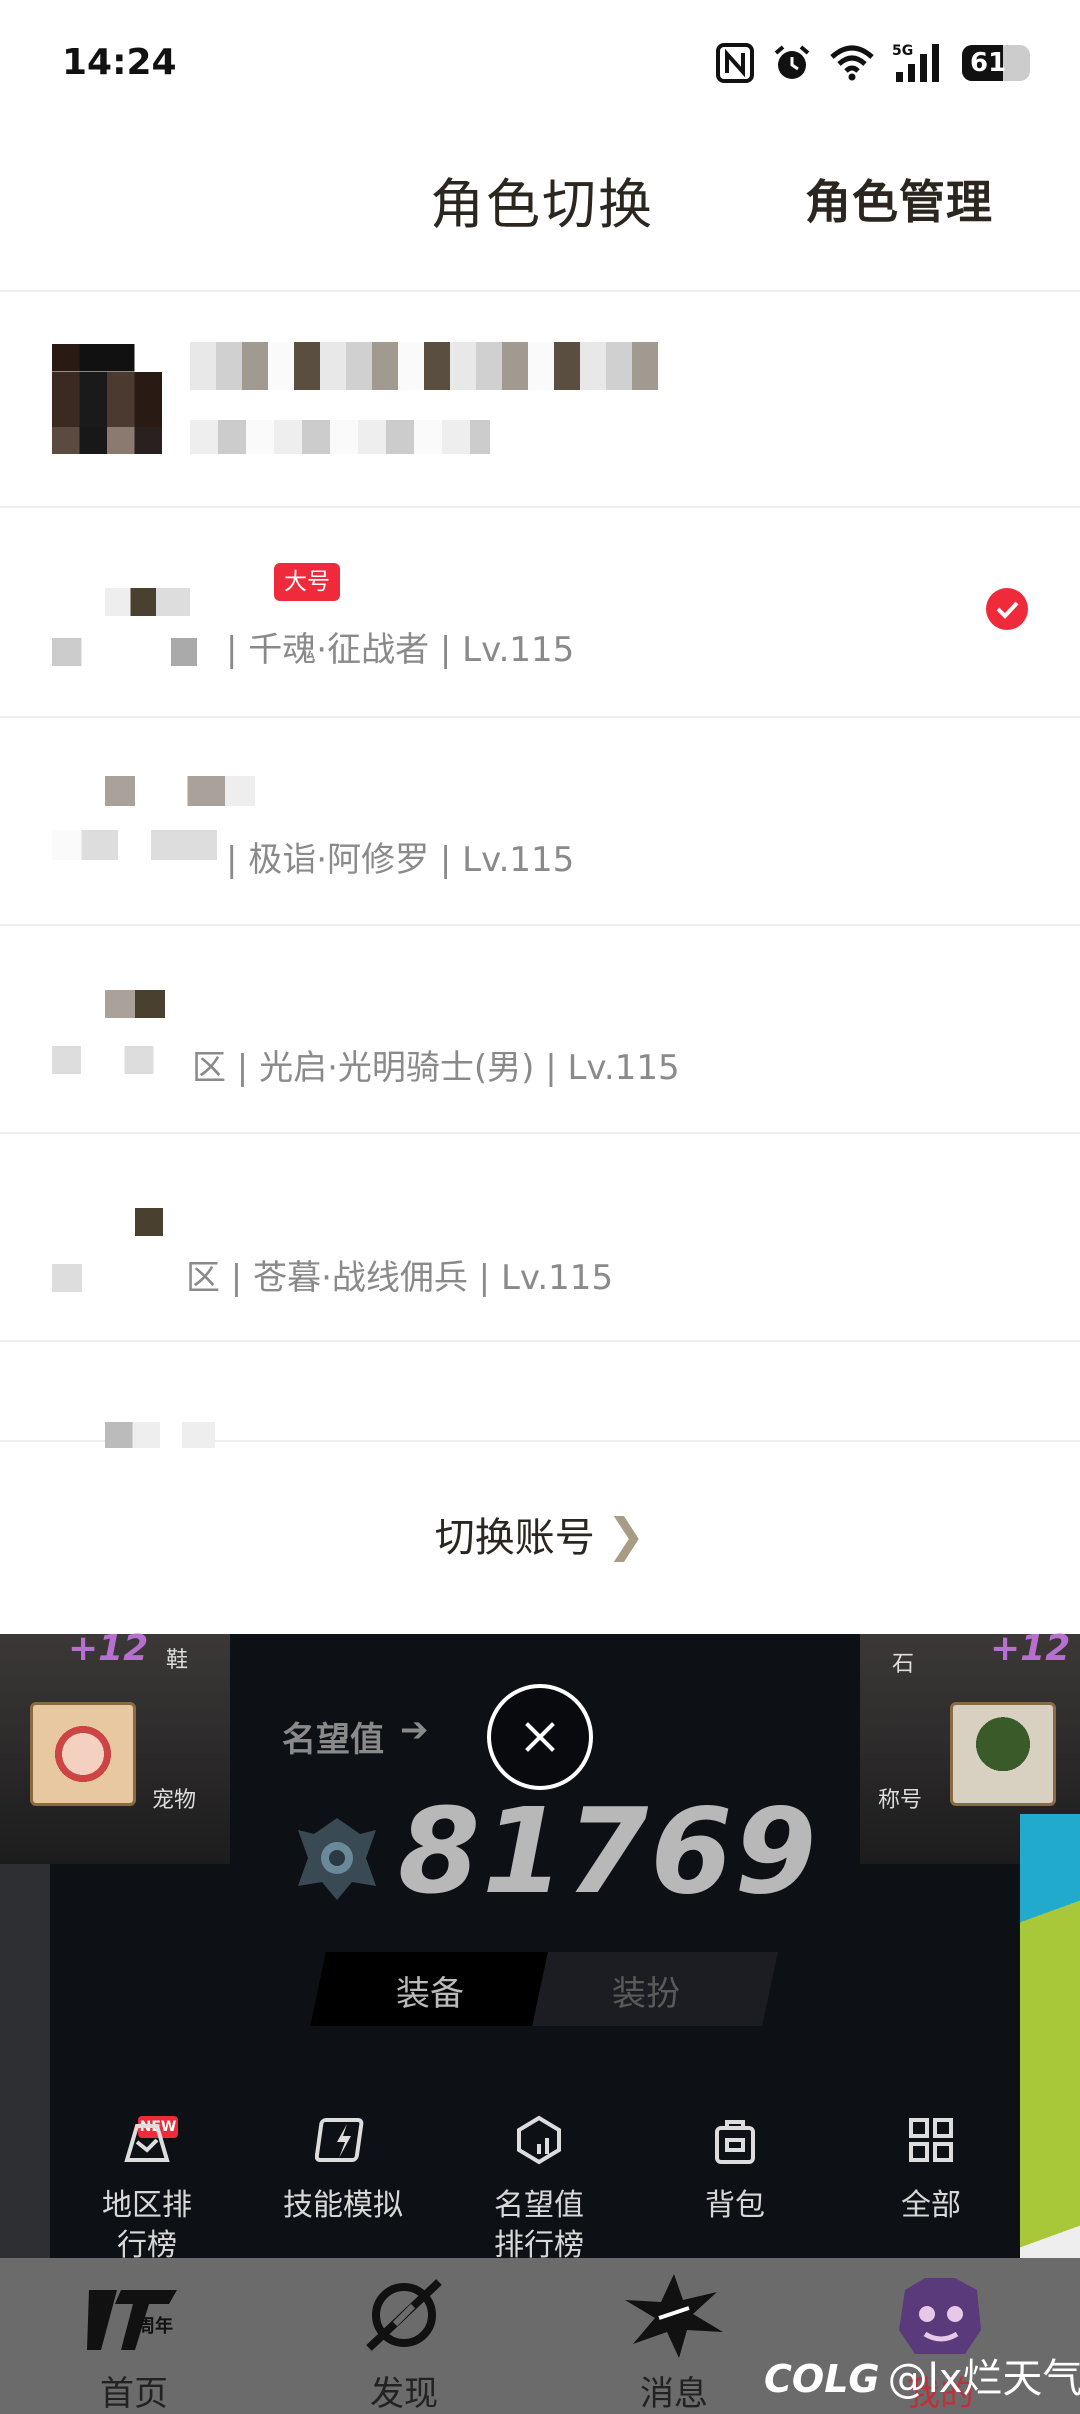 This screenshot has height=2414, width=1080. What do you see at coordinates (931, 2205) in the screenshot?
I see `fn-label: 全部` at bounding box center [931, 2205].